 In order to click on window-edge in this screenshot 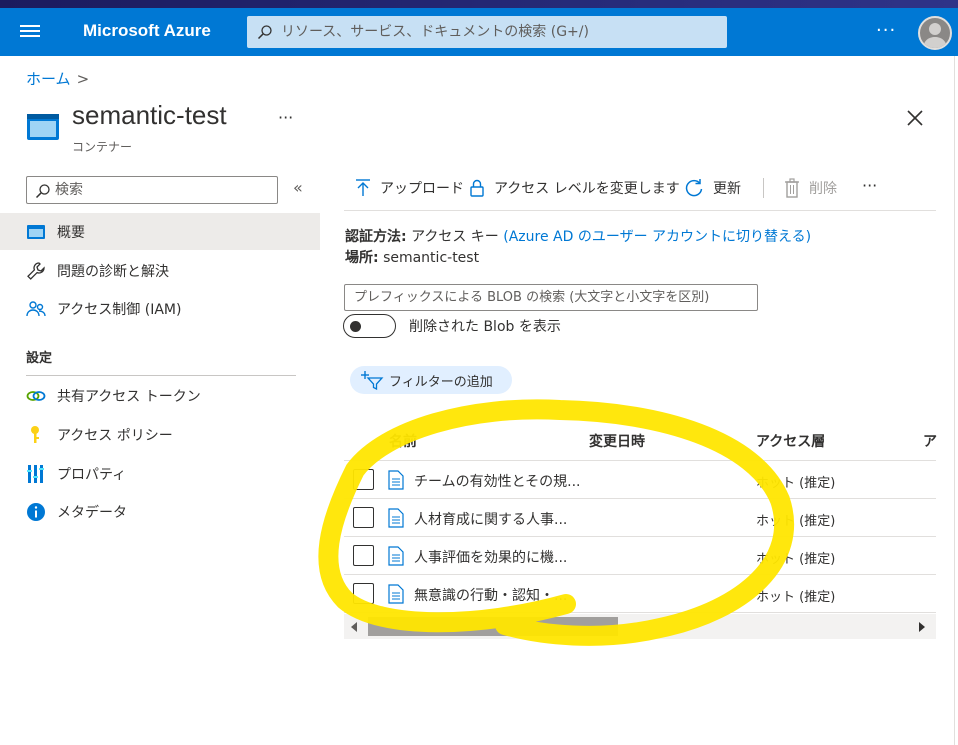, I will do `click(956, 400)`.